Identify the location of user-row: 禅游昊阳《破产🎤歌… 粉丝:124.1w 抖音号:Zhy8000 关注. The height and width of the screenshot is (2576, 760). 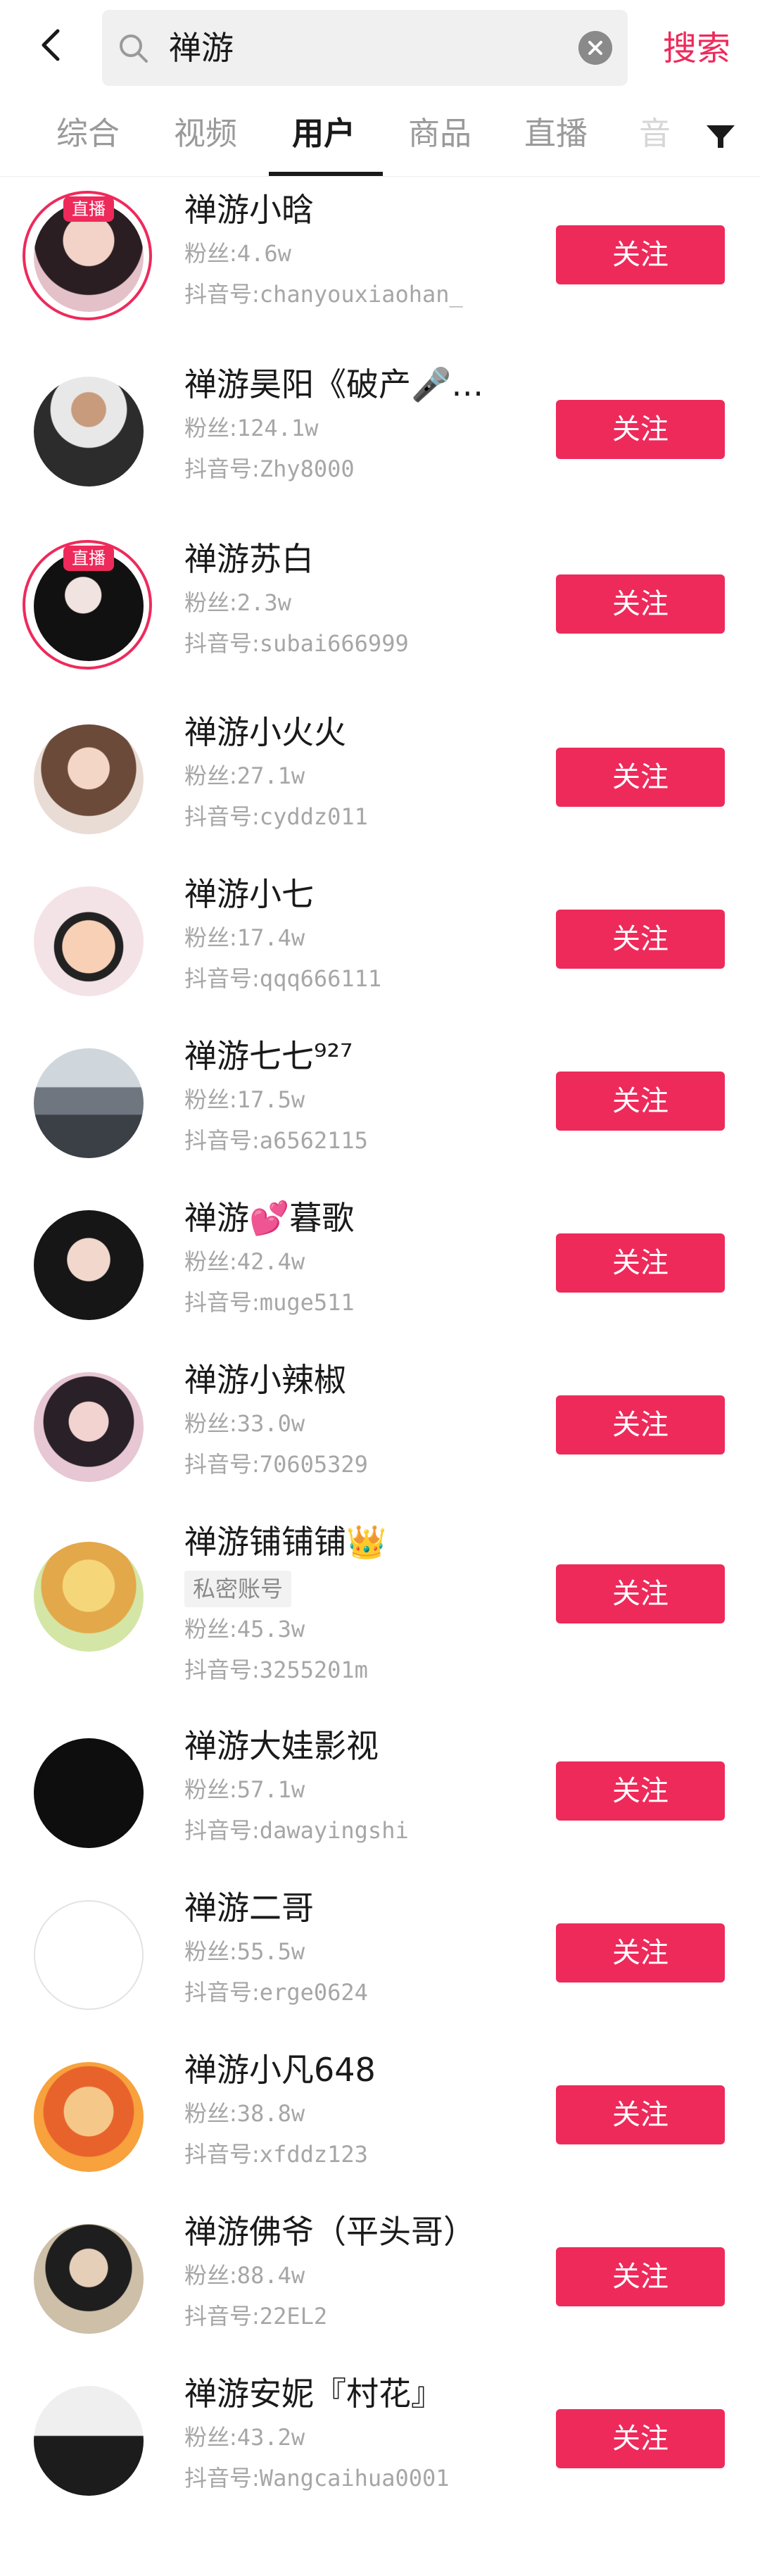
(380, 432).